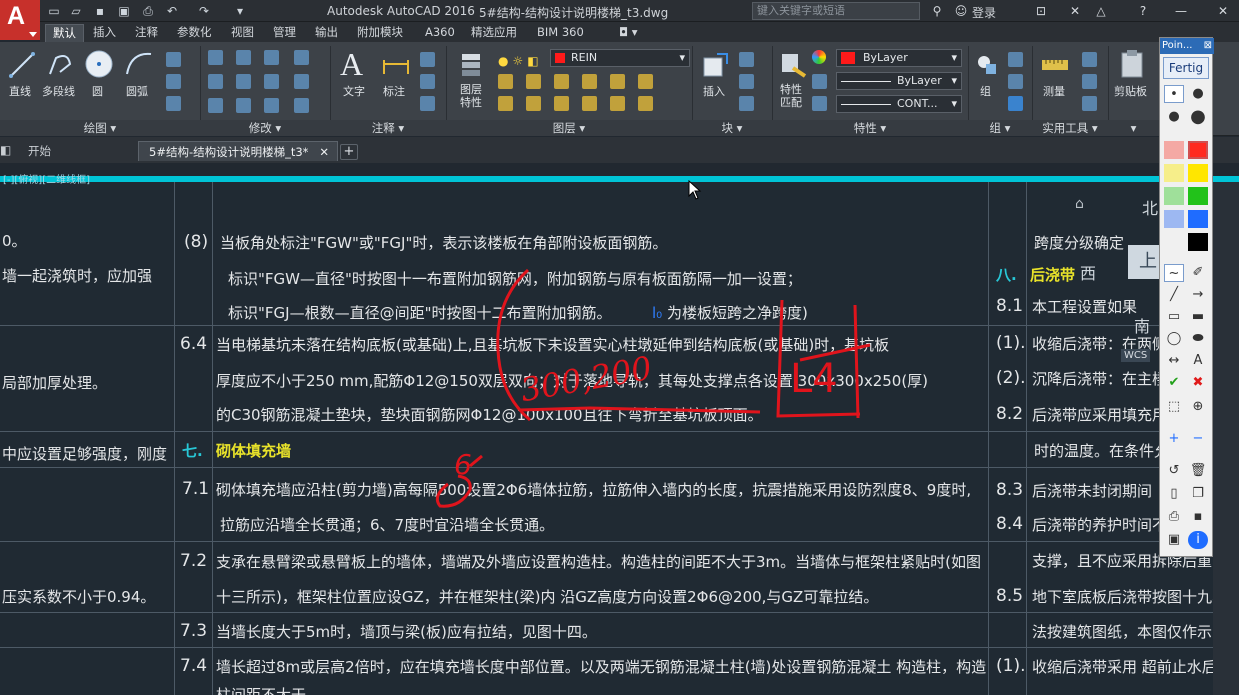 The height and width of the screenshot is (695, 1239). What do you see at coordinates (640, 410) in the screenshot?
I see `ink-underline` at bounding box center [640, 410].